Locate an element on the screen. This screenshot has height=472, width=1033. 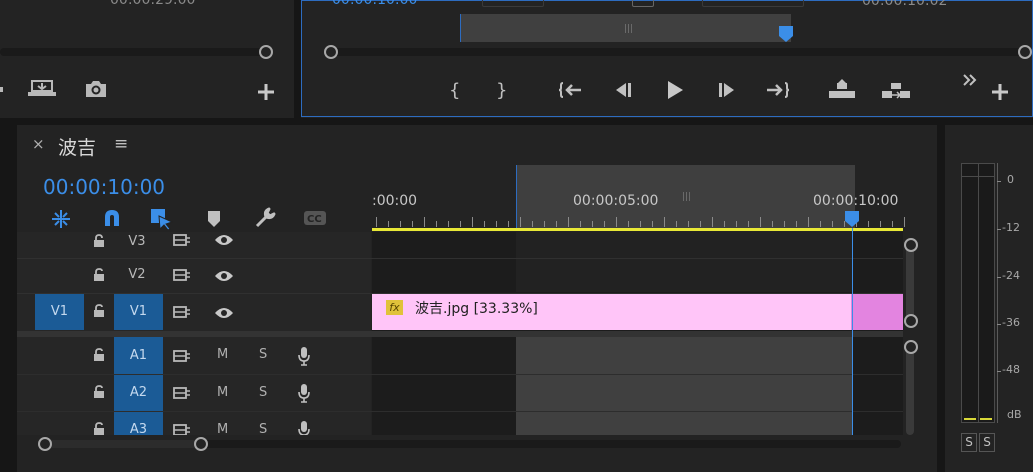
program-zoom-scrollbar is located at coordinates (680, 52).